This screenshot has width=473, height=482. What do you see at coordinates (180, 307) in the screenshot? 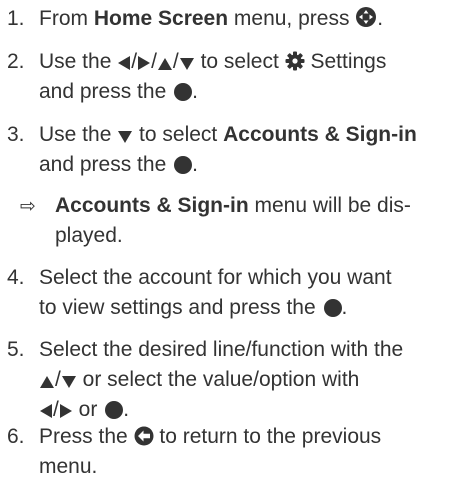
I see `text: to view settings and press the` at bounding box center [180, 307].